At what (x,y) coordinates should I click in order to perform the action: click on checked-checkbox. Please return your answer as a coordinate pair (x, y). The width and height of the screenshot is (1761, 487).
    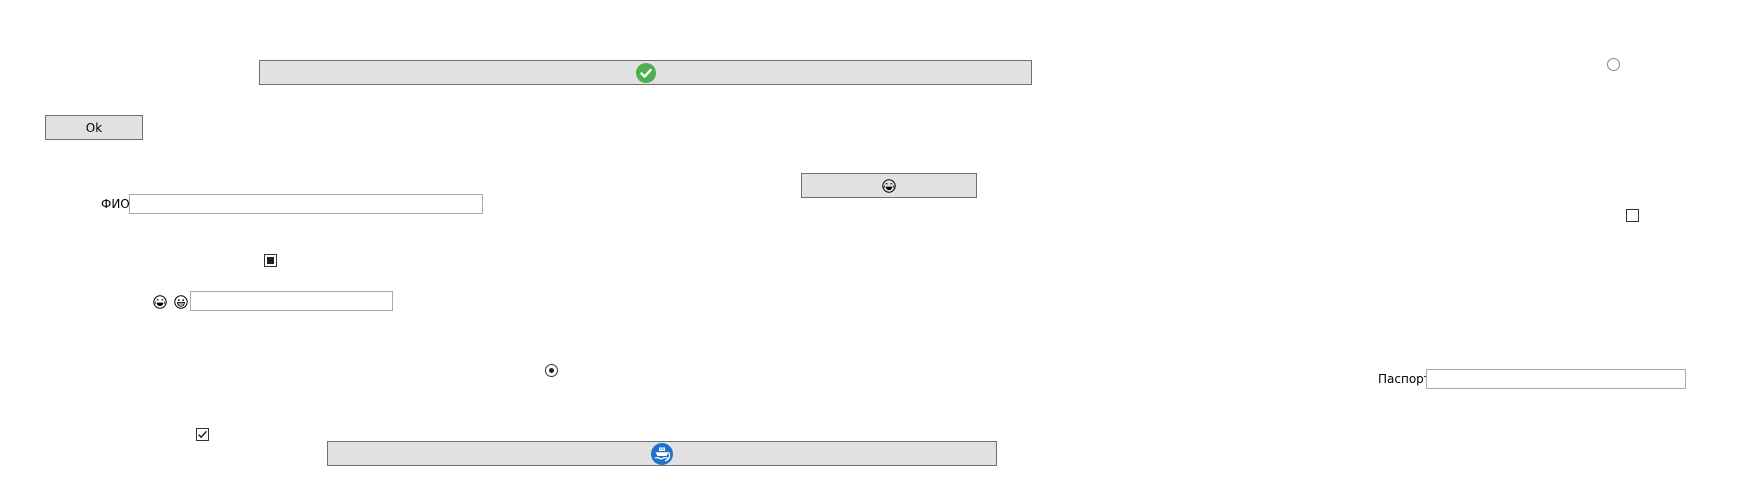
    Looking at the image, I should click on (202, 434).